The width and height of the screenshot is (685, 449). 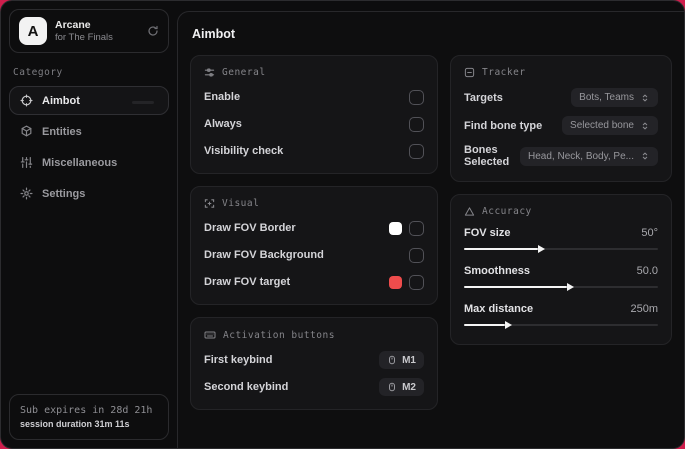 I want to click on app-name: Arcane, so click(x=73, y=24).